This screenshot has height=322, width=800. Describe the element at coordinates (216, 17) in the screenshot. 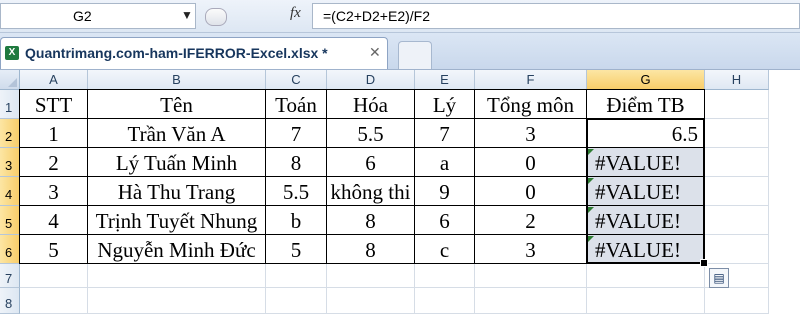

I see `formula-bar-splitter` at that location.